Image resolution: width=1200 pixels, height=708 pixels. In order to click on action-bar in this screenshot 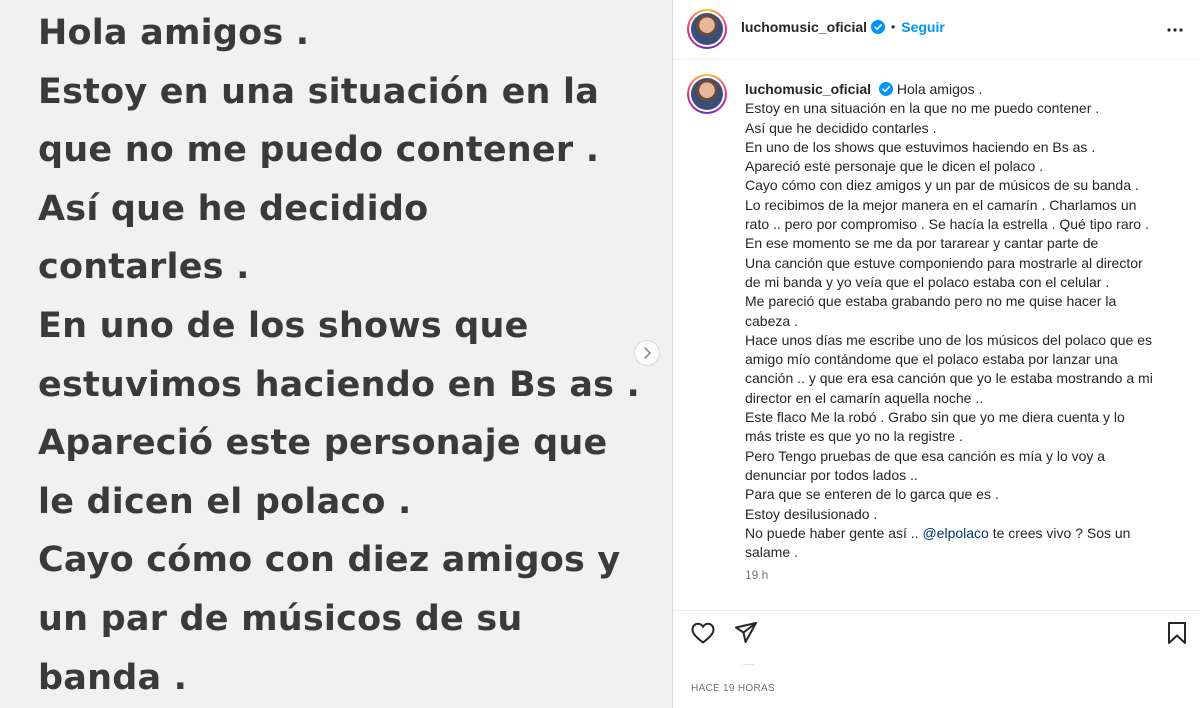, I will do `click(936, 632)`.